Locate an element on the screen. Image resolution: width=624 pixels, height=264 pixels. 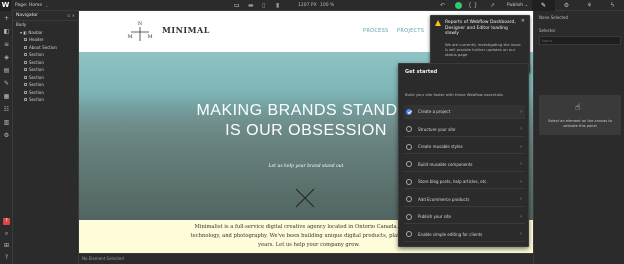
ecommerce-icon: ▦ is located at coordinates (6, 96).